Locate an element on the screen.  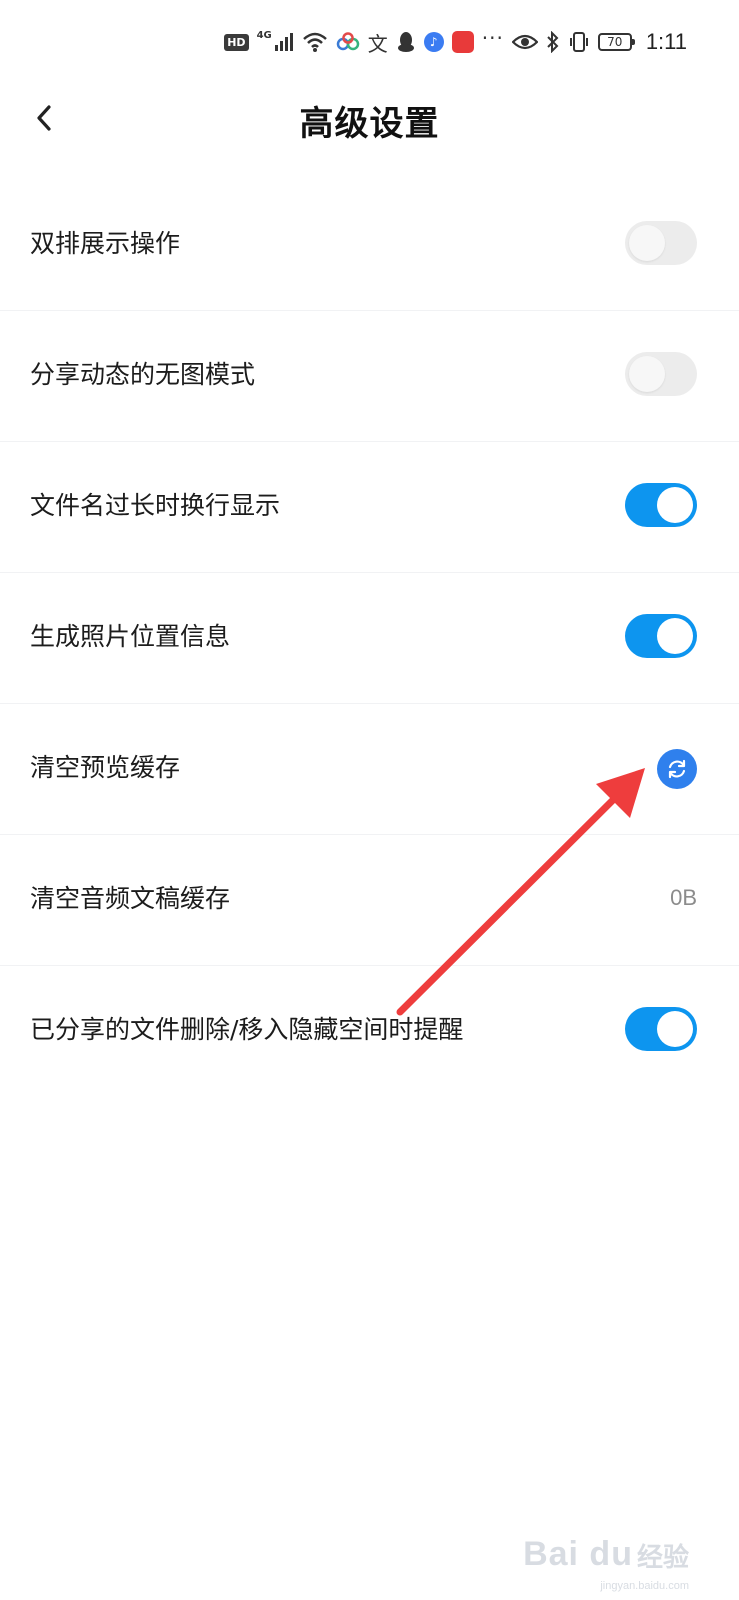
setting-row-clear-audio-cache: 清空音频文稿缓存 0B is located at coordinates (369, 899).